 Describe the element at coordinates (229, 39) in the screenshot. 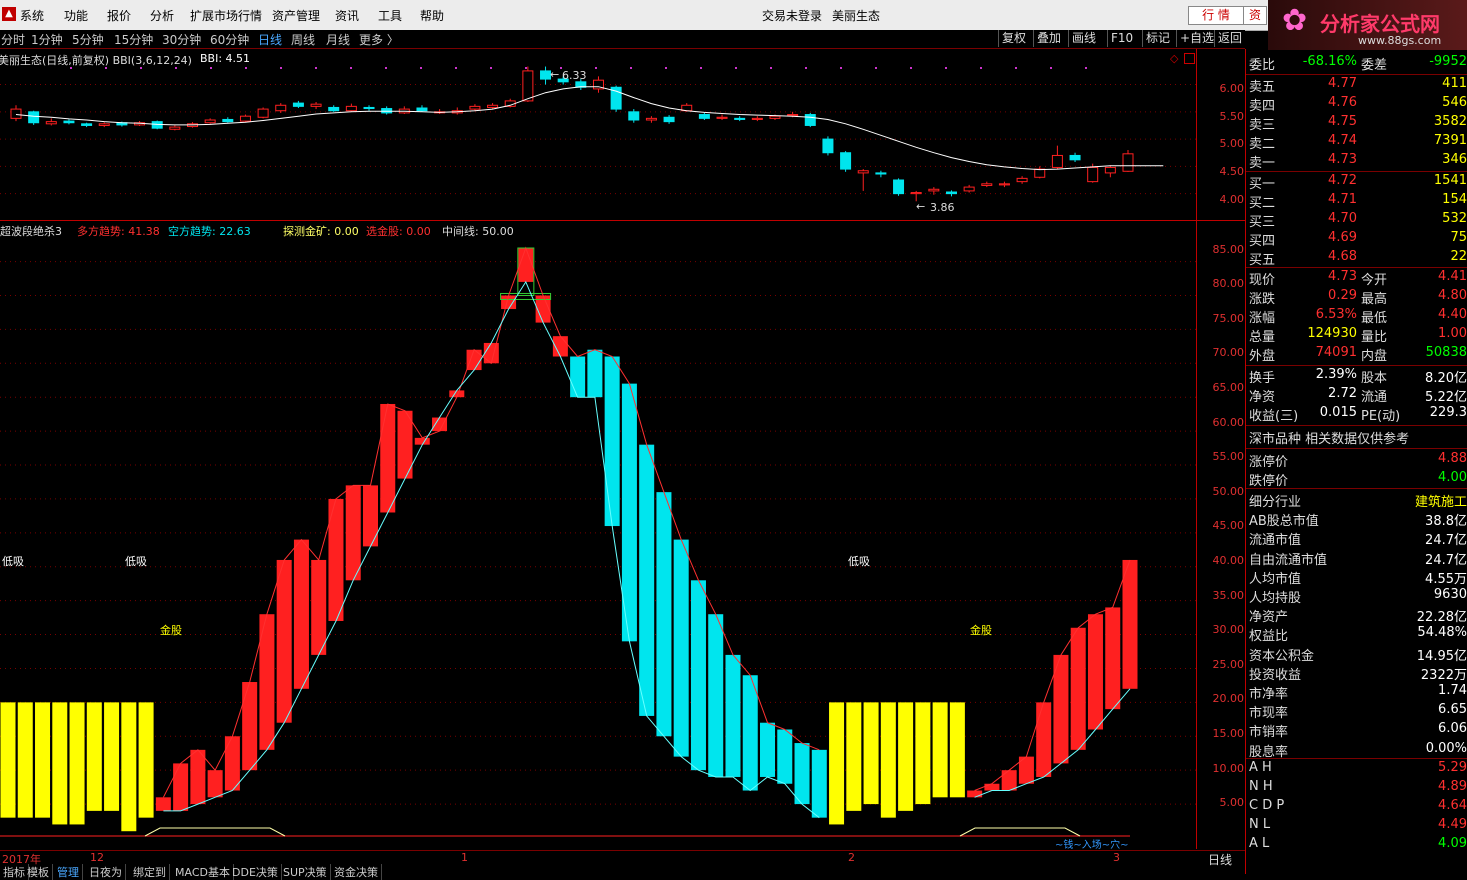

I see `period-60min: 60分钟` at that location.